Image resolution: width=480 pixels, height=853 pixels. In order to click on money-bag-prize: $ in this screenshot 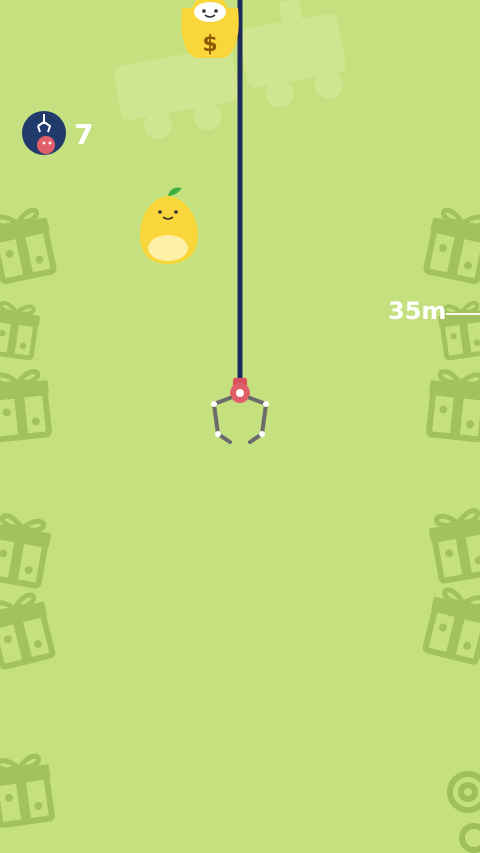, I will do `click(210, 29)`.